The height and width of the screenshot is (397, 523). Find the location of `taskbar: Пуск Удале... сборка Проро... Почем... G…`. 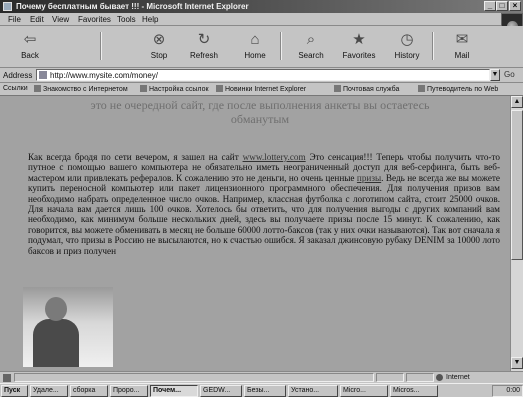

taskbar: Пуск Удале... сборка Проро... Почем... G… is located at coordinates (261, 390).